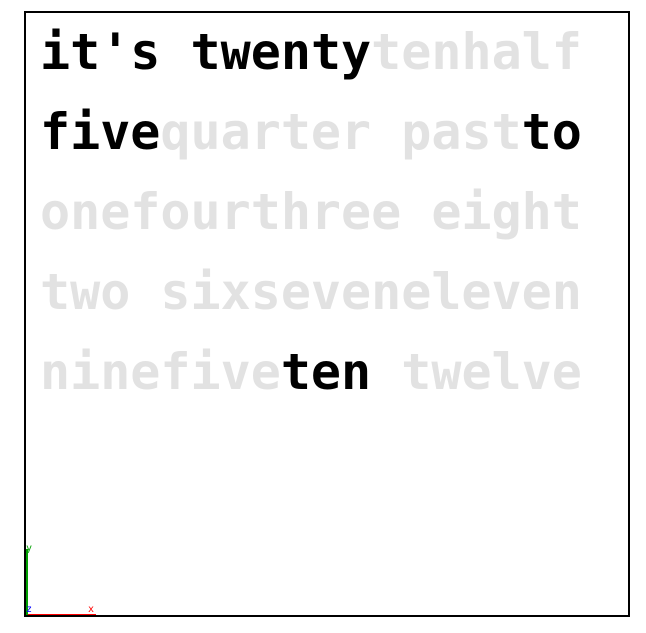  I want to click on clock-row: onefourthree eight, so click(325, 227).